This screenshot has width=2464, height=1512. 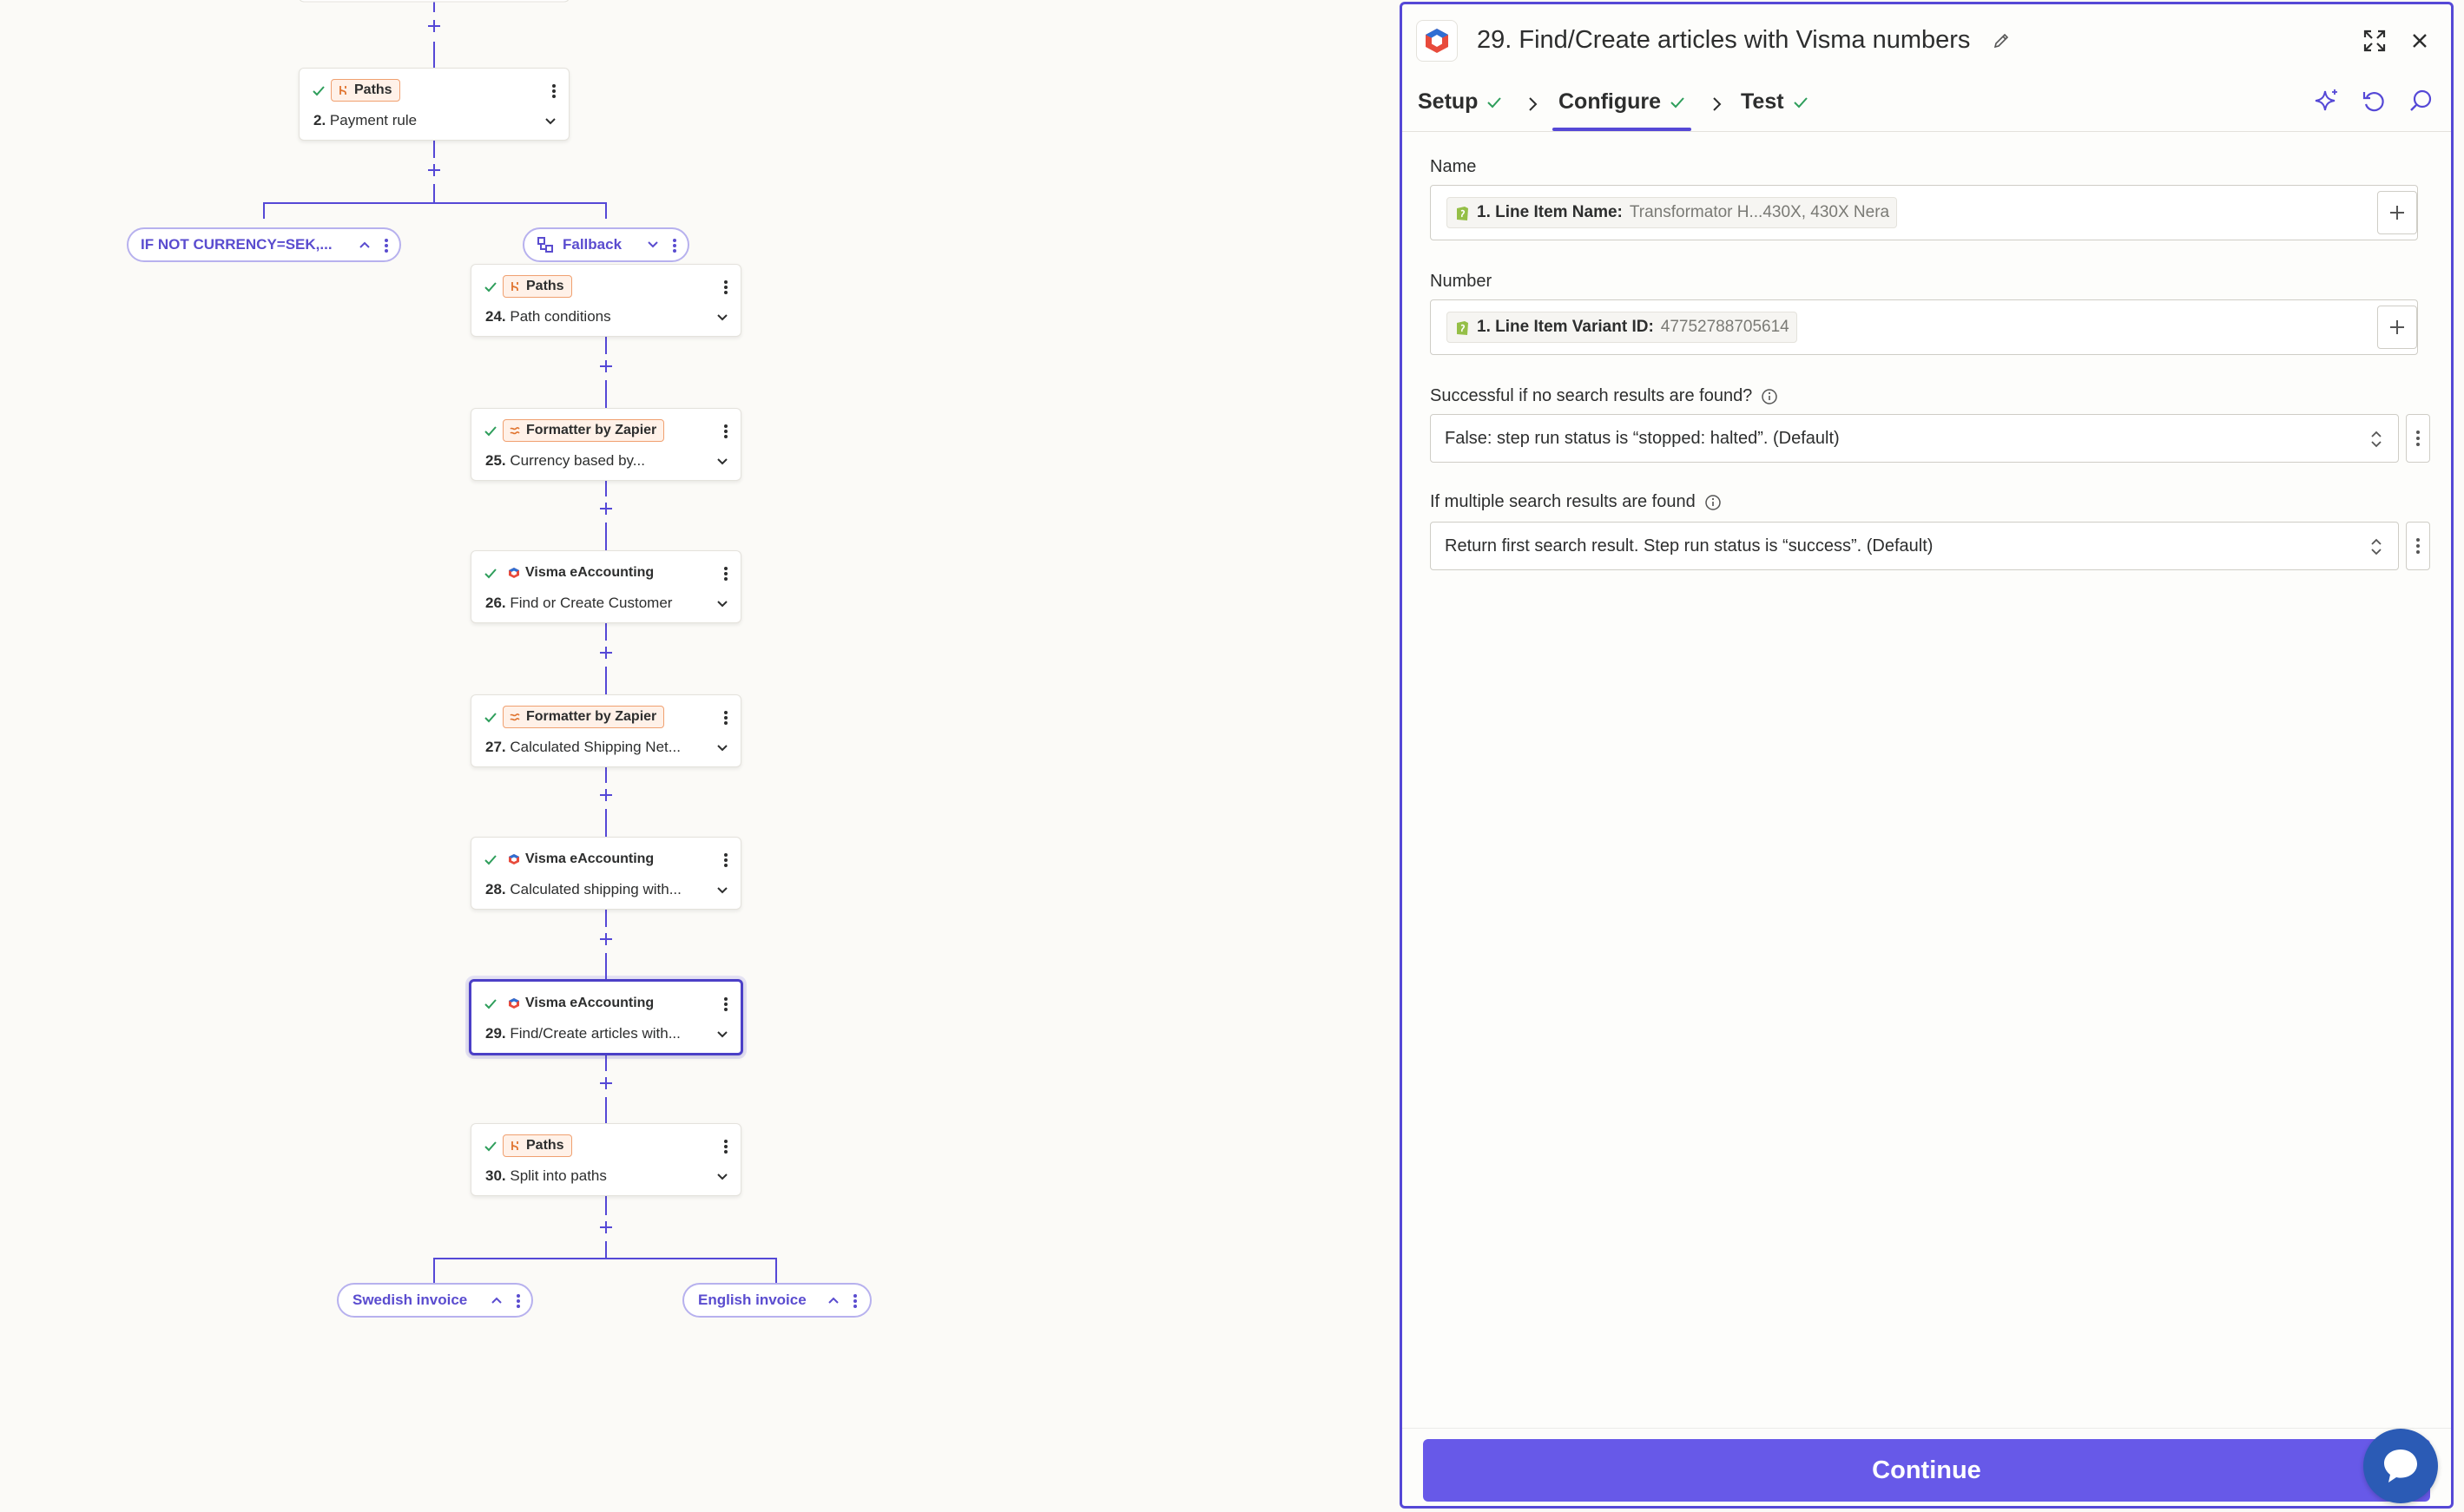 I want to click on step-title: 24. Path conditions, so click(x=593, y=316).